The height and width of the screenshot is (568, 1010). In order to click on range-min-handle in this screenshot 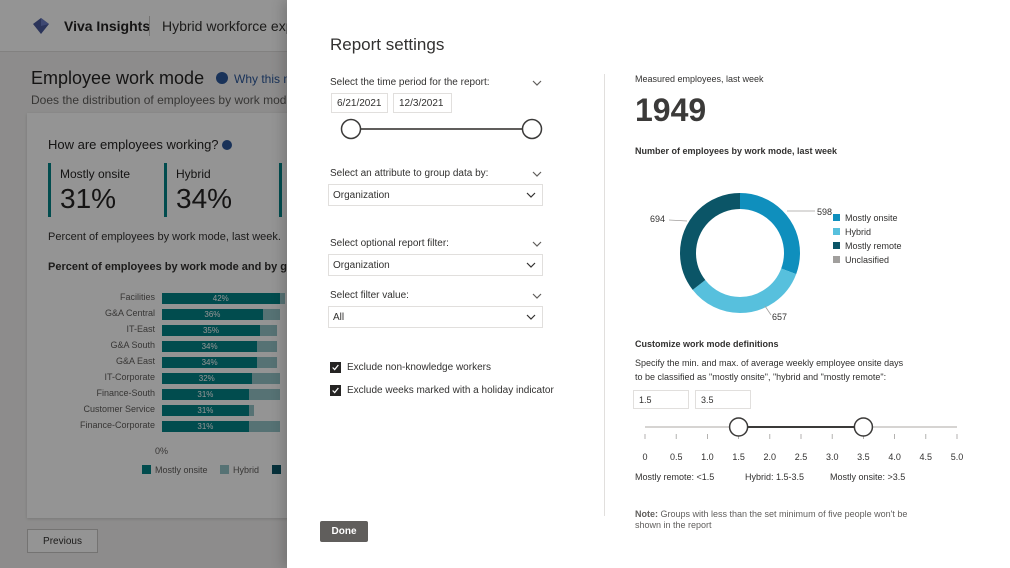, I will do `click(738, 427)`.